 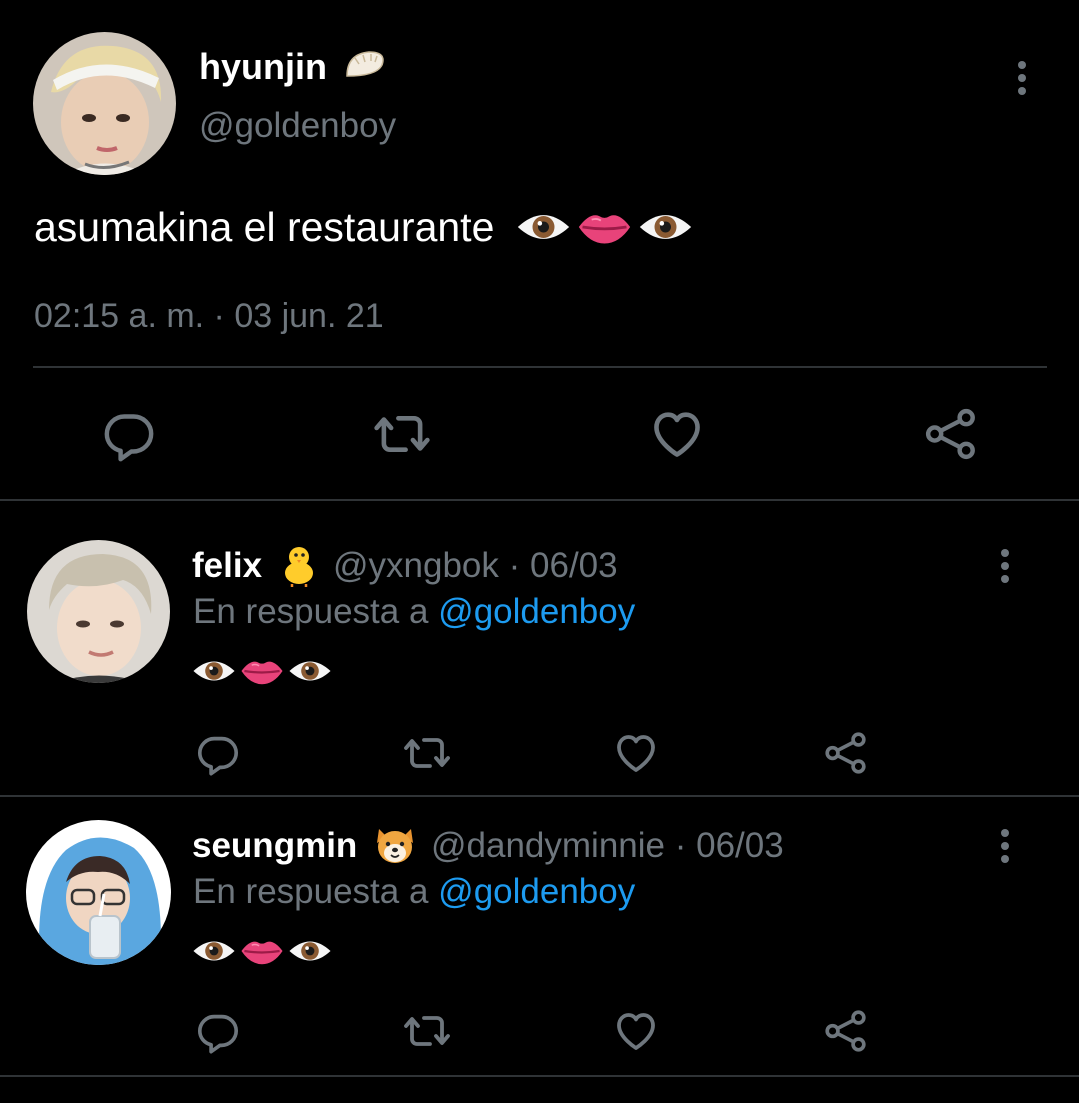 What do you see at coordinates (104, 103) in the screenshot?
I see `avatar-hyunjin` at bounding box center [104, 103].